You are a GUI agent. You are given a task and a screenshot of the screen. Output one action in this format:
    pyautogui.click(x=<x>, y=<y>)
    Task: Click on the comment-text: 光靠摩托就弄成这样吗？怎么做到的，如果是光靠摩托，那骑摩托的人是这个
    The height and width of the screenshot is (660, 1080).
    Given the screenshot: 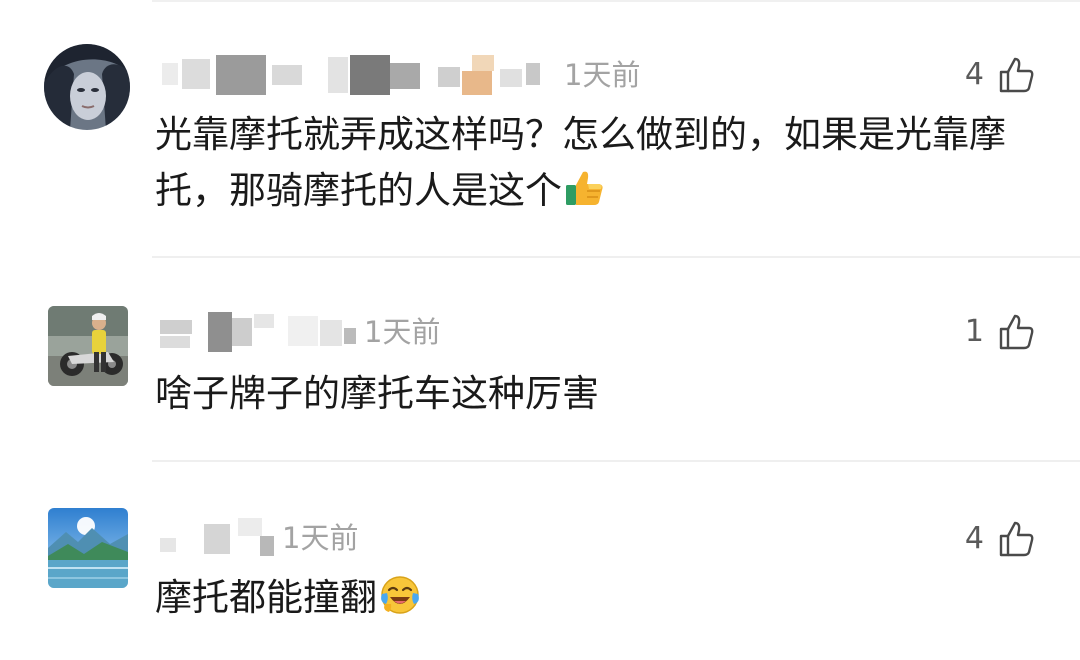 What is the action you would take?
    pyautogui.click(x=605, y=163)
    